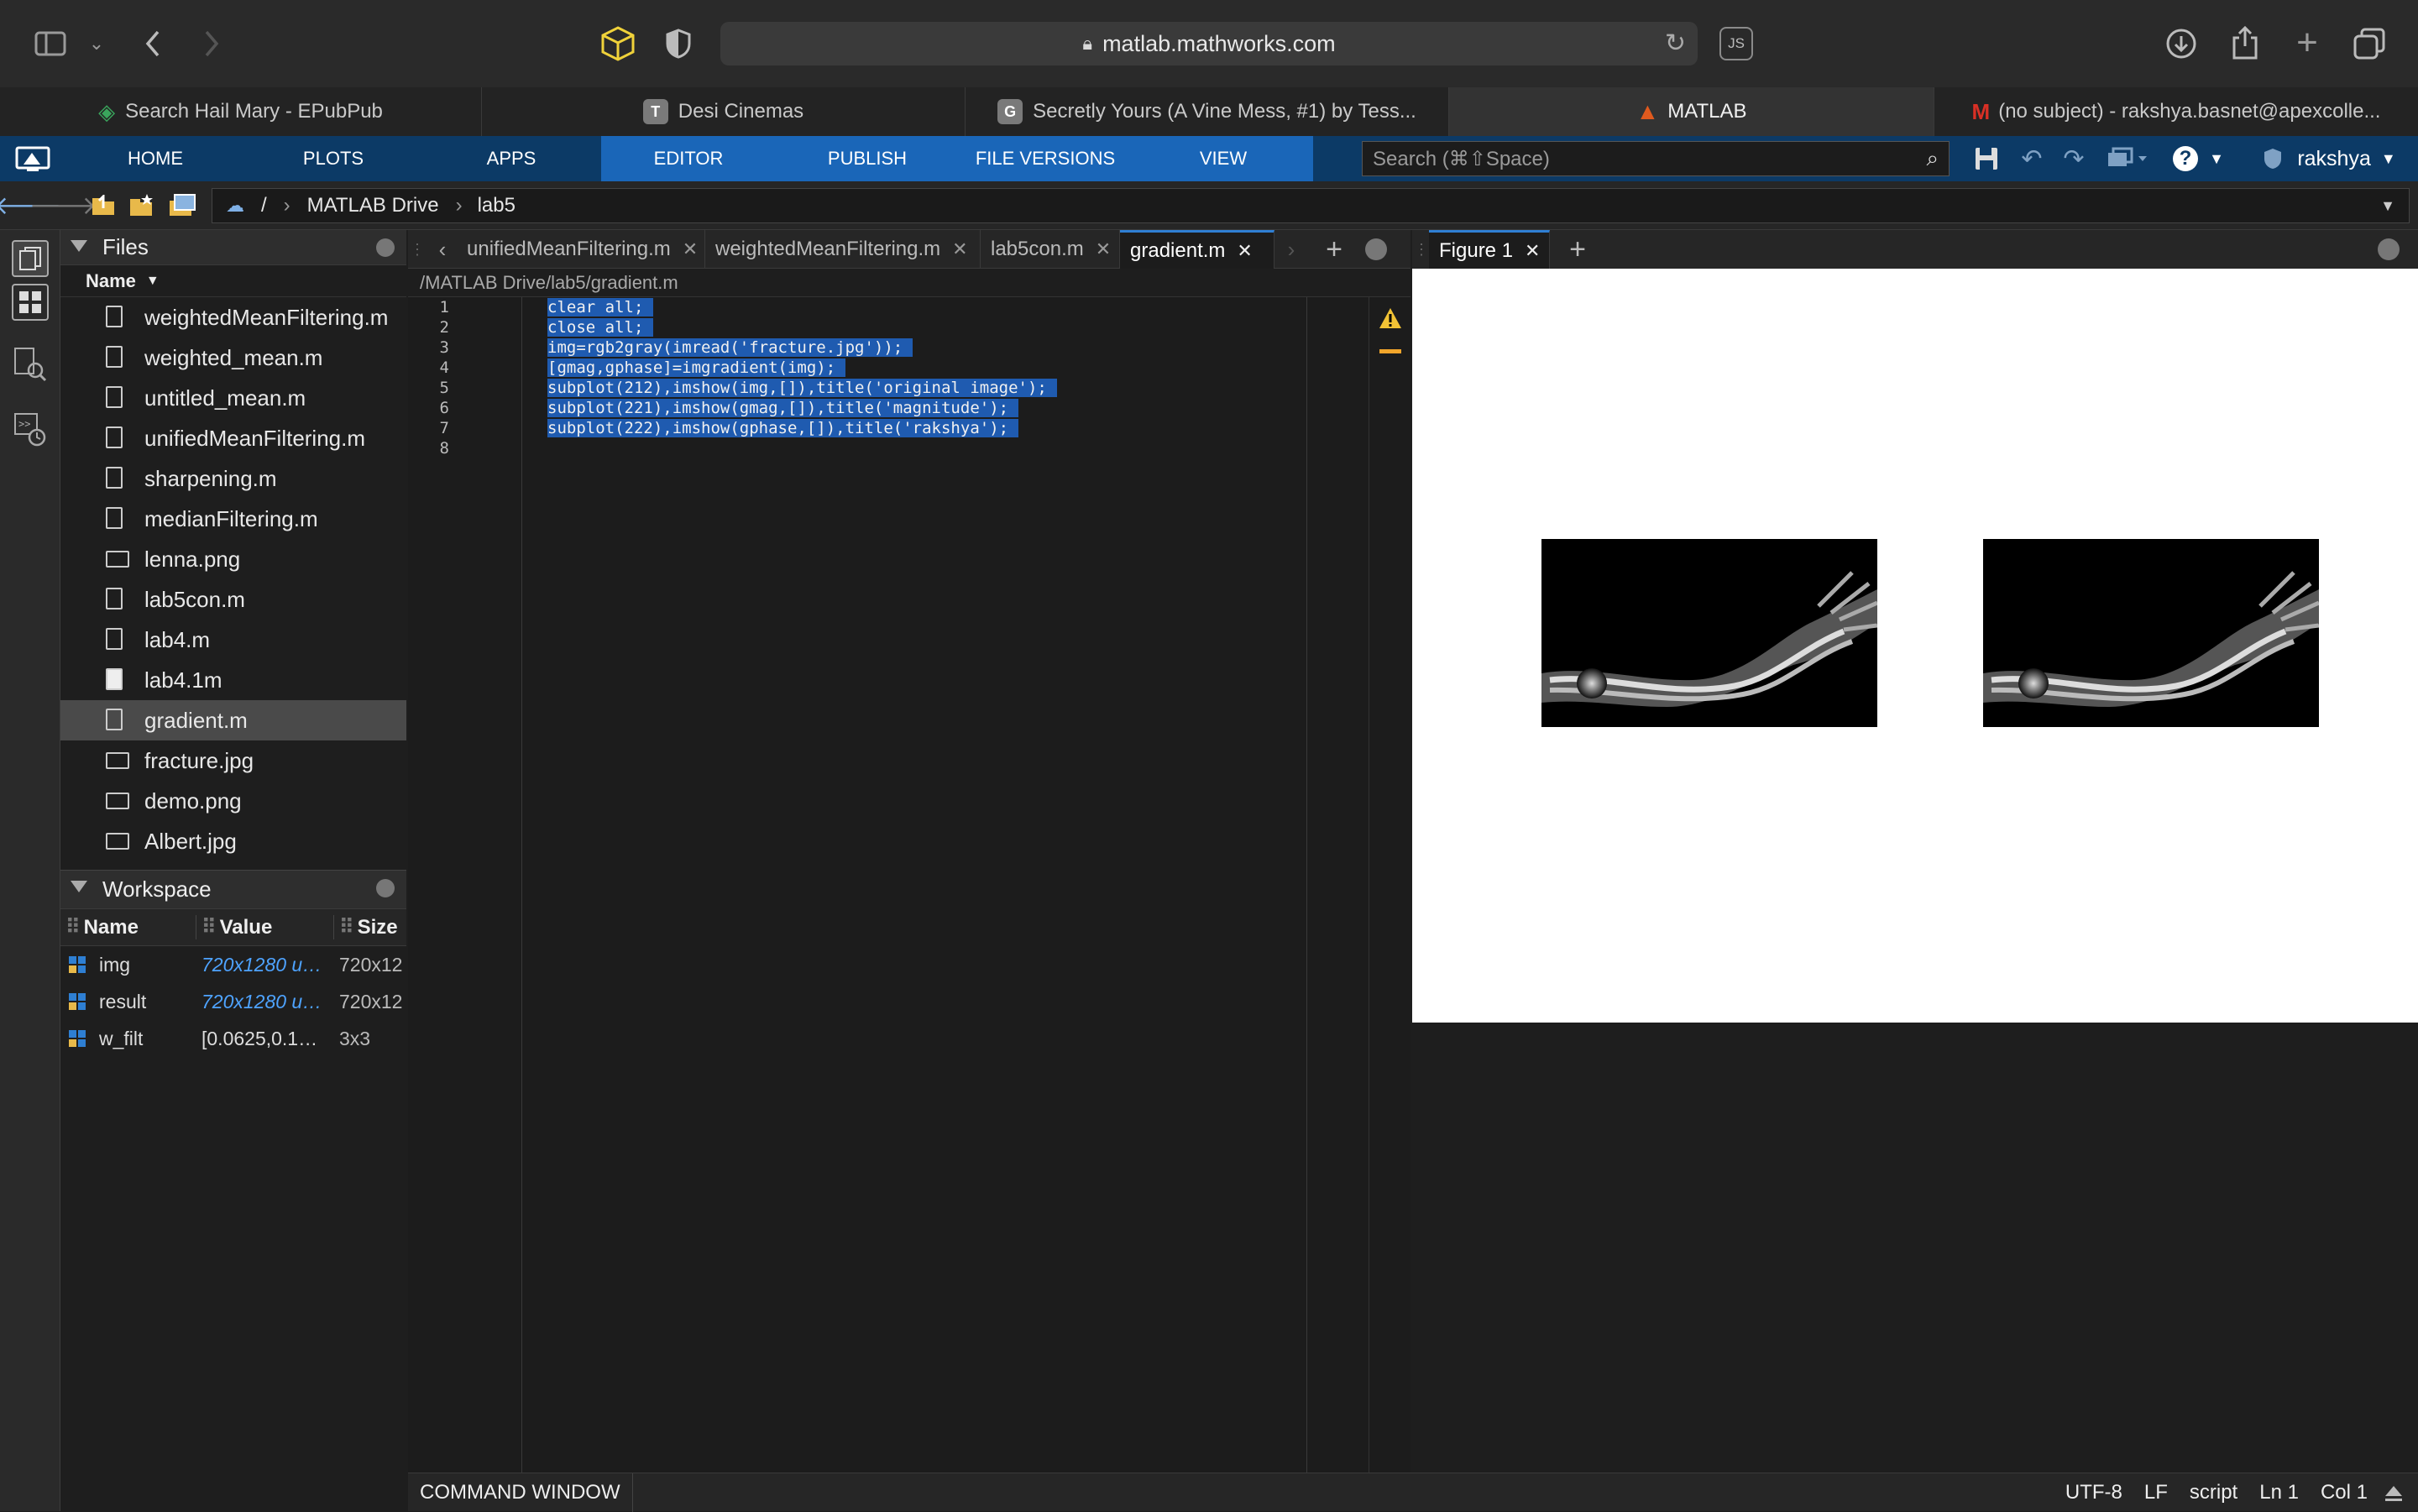 This screenshot has width=2418, height=1512. I want to click on extension-cube-icon, so click(618, 44).